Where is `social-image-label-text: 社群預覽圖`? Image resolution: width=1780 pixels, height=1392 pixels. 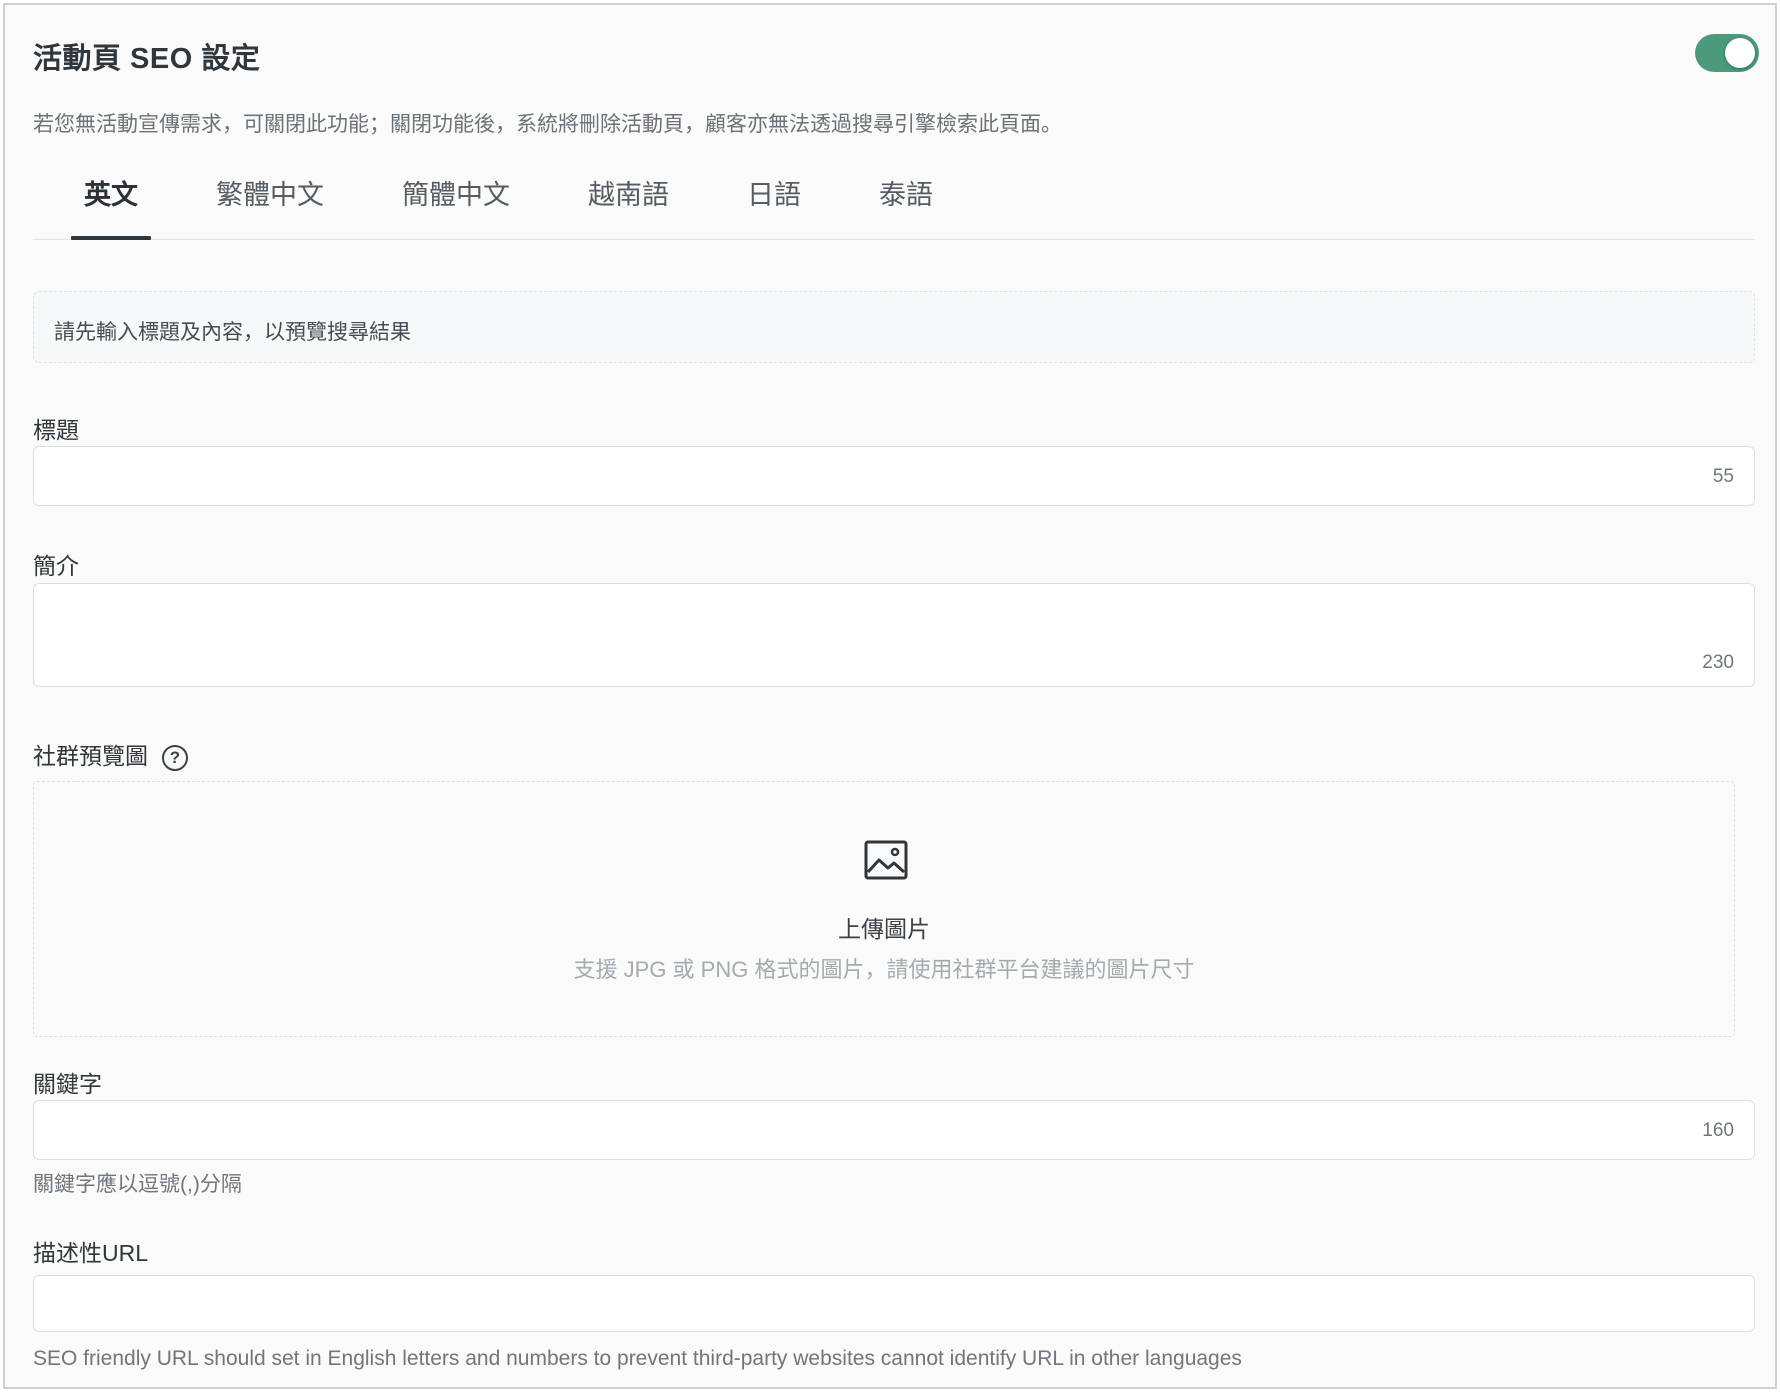
social-image-label-text: 社群預覽圖 is located at coordinates (90, 756).